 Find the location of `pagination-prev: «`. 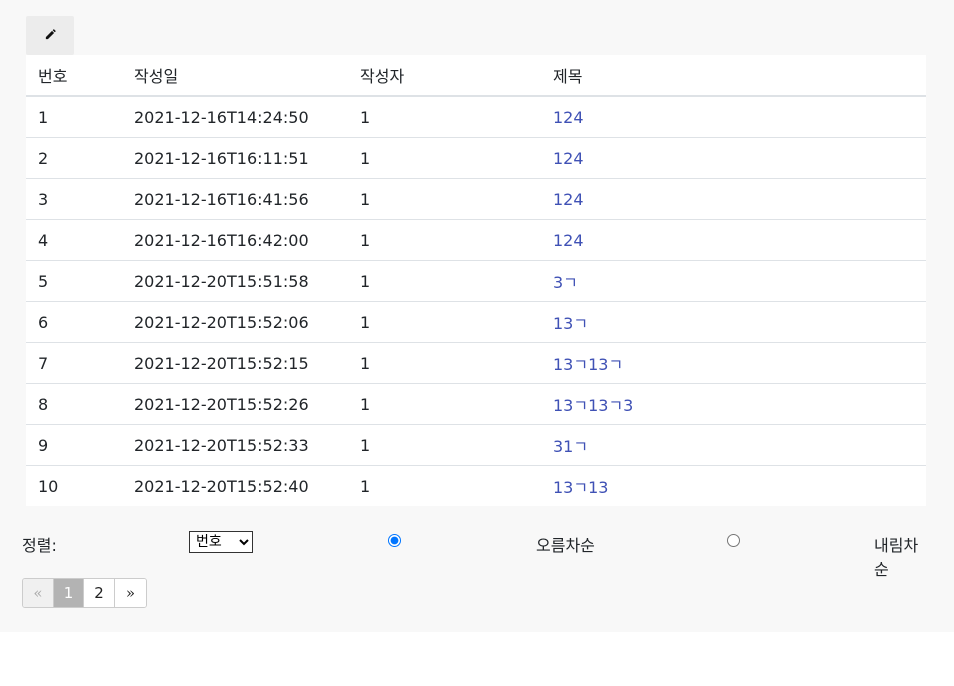

pagination-prev: « is located at coordinates (38, 593).